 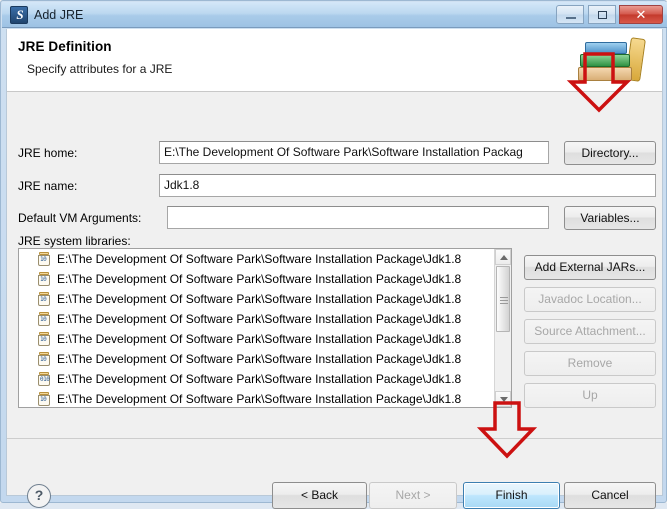 I want to click on vm-arguments-label: Default VM Arguments:, so click(x=80, y=218).